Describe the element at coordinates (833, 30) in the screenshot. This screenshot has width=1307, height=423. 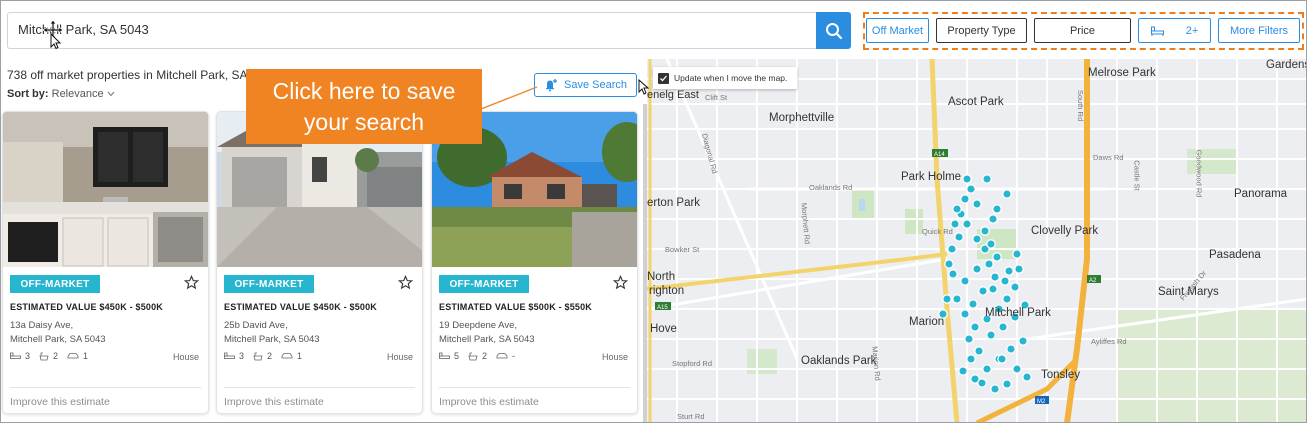
I see `search-button` at that location.